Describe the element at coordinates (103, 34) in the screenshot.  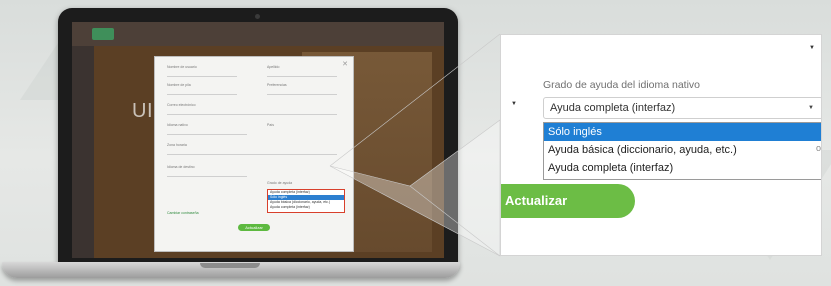
I see `app-logo` at that location.